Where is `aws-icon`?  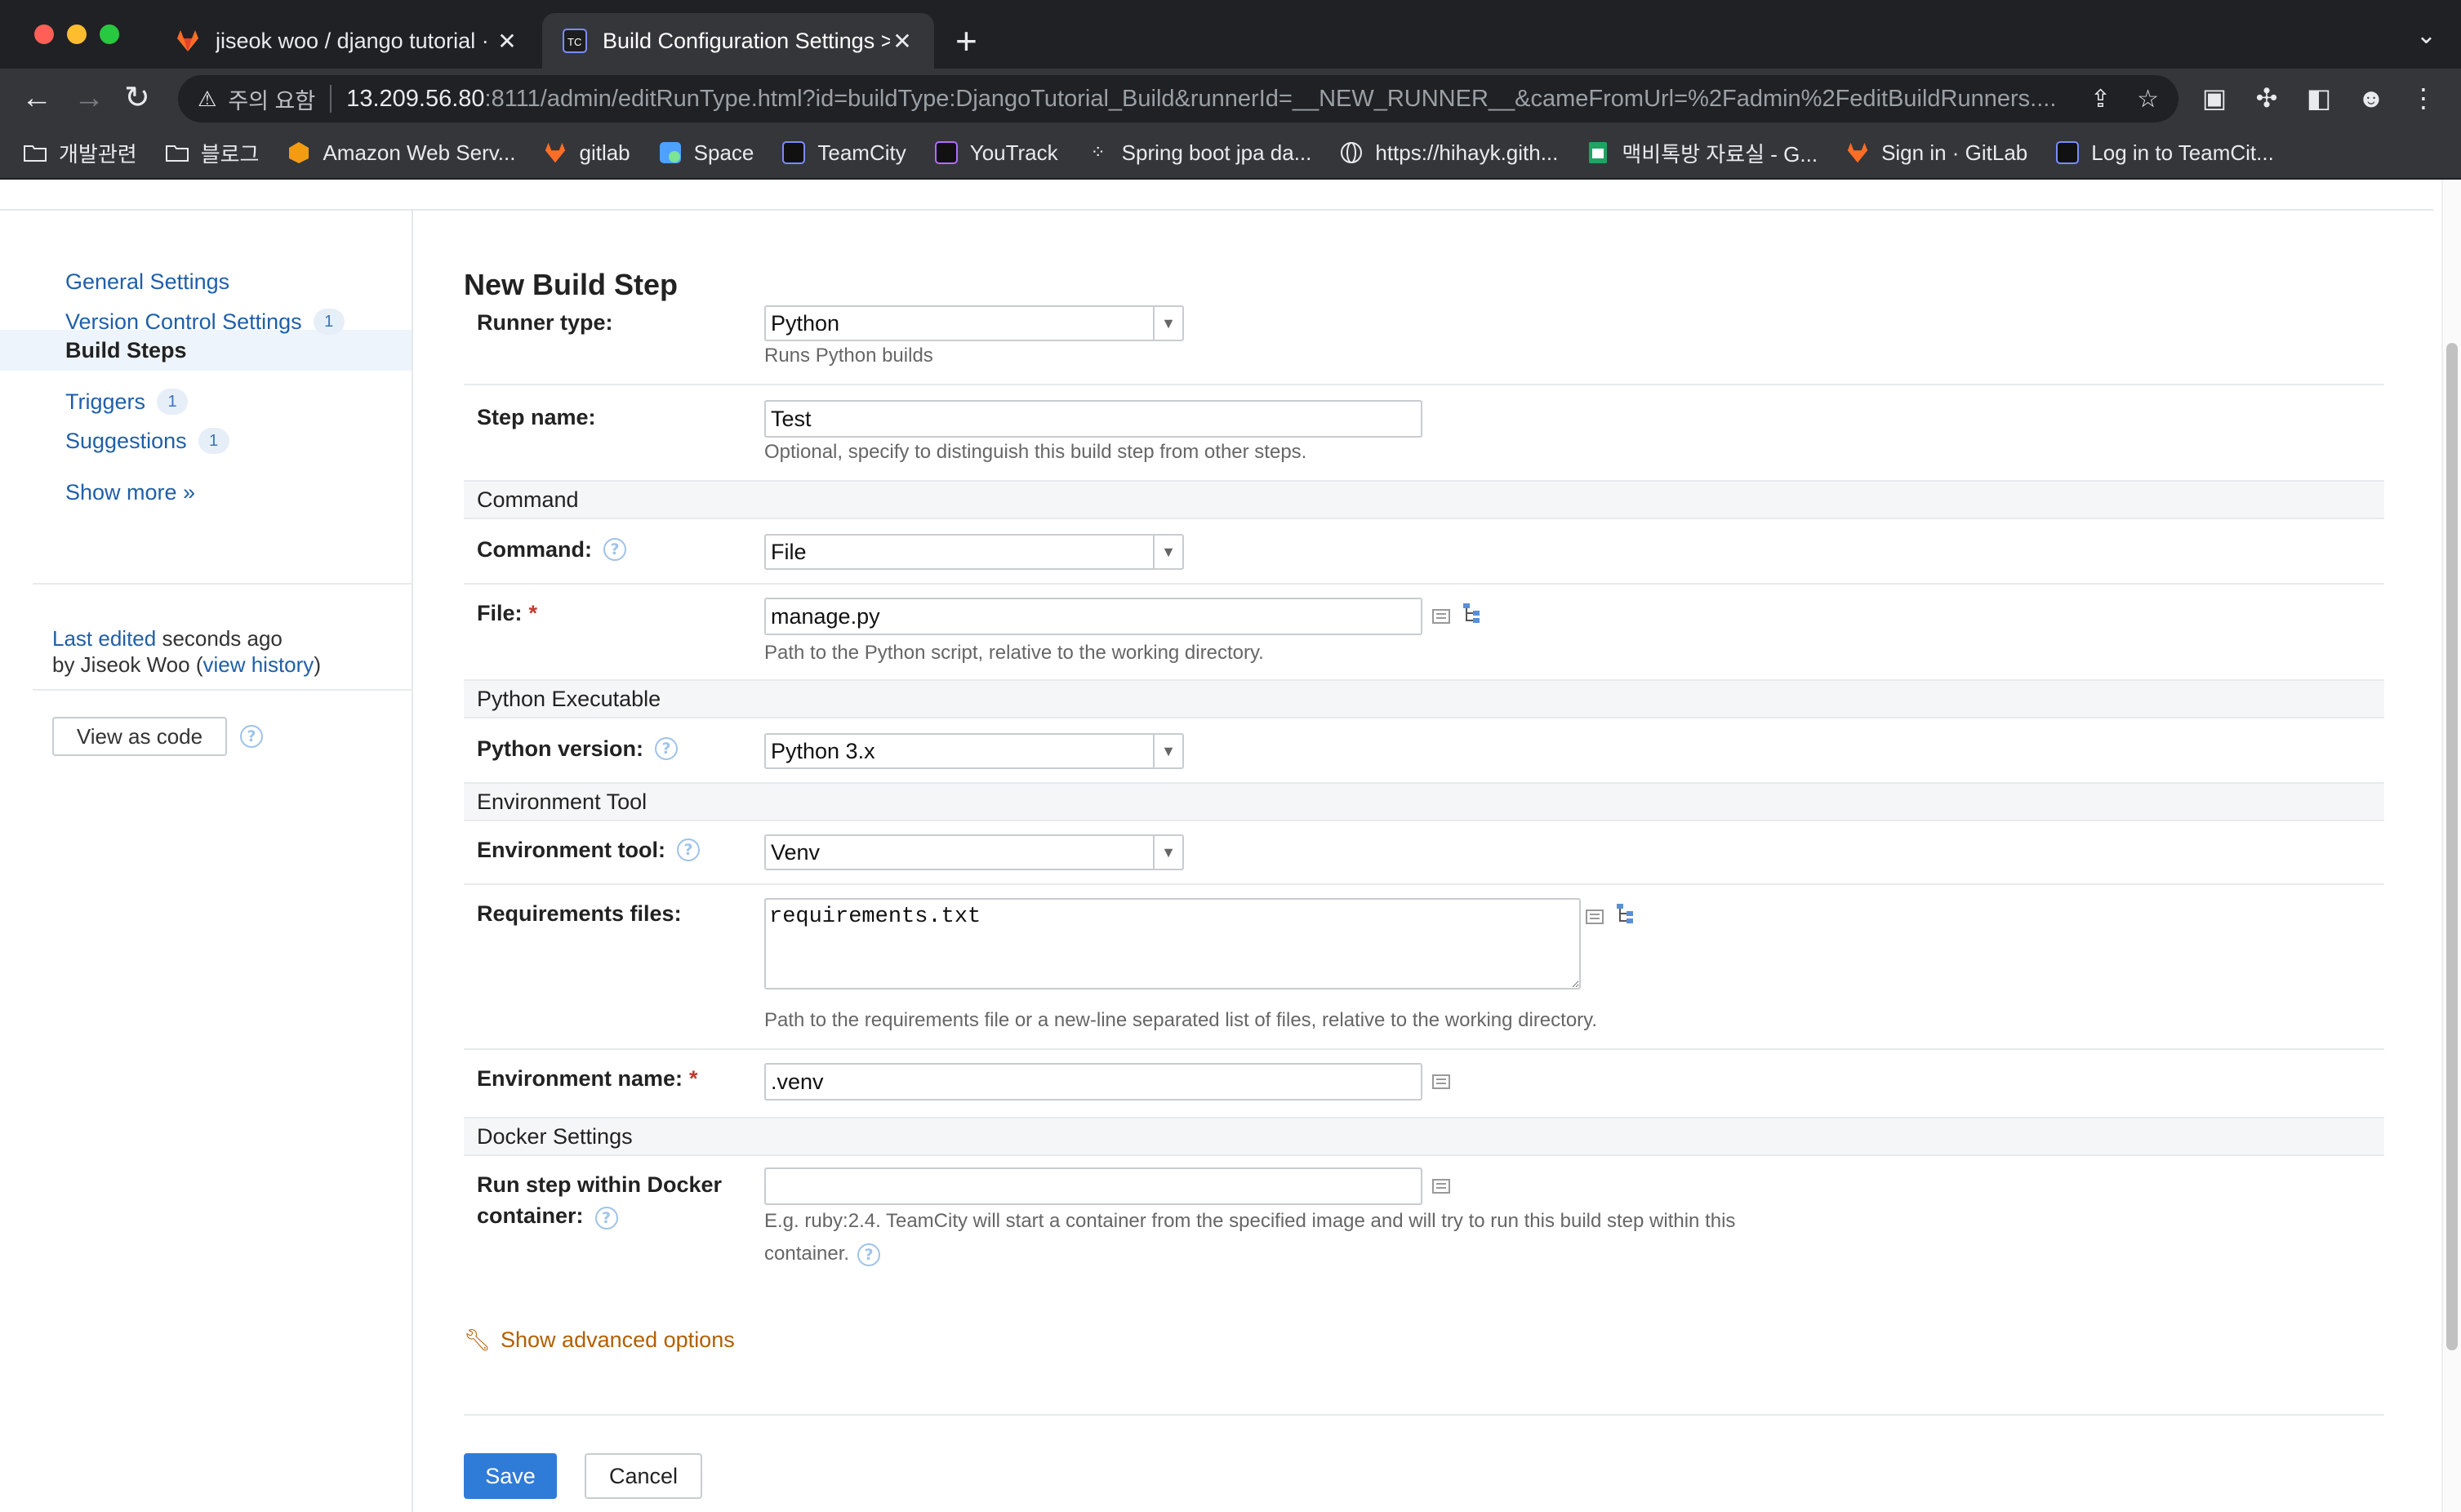
aws-icon is located at coordinates (299, 152).